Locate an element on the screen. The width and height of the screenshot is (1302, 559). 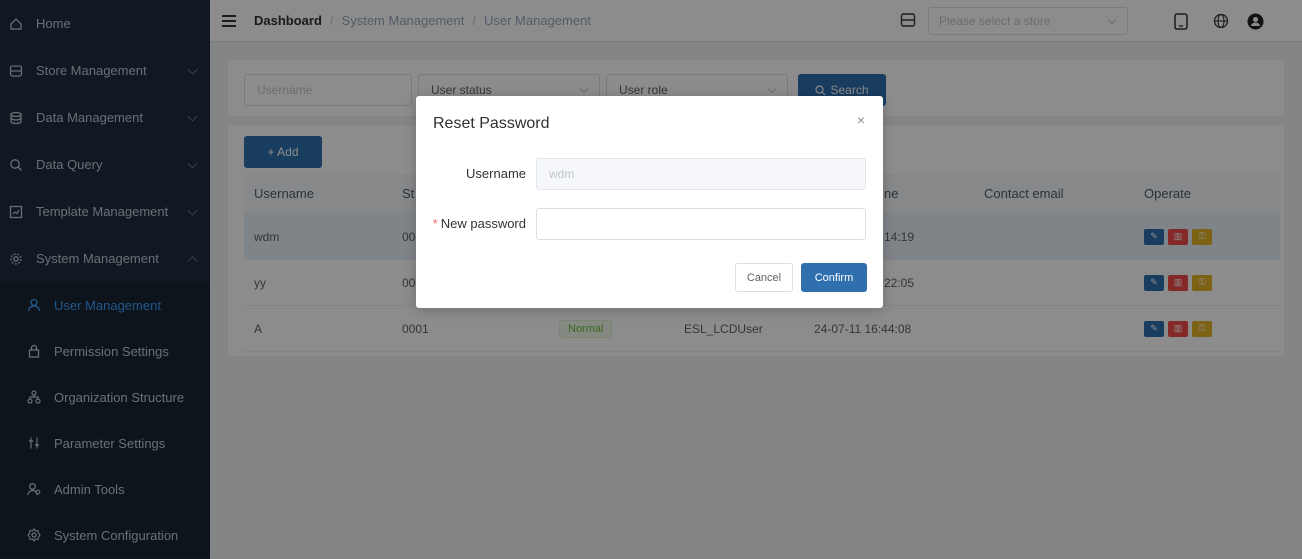
confirm-button: Confirm is located at coordinates (834, 277).